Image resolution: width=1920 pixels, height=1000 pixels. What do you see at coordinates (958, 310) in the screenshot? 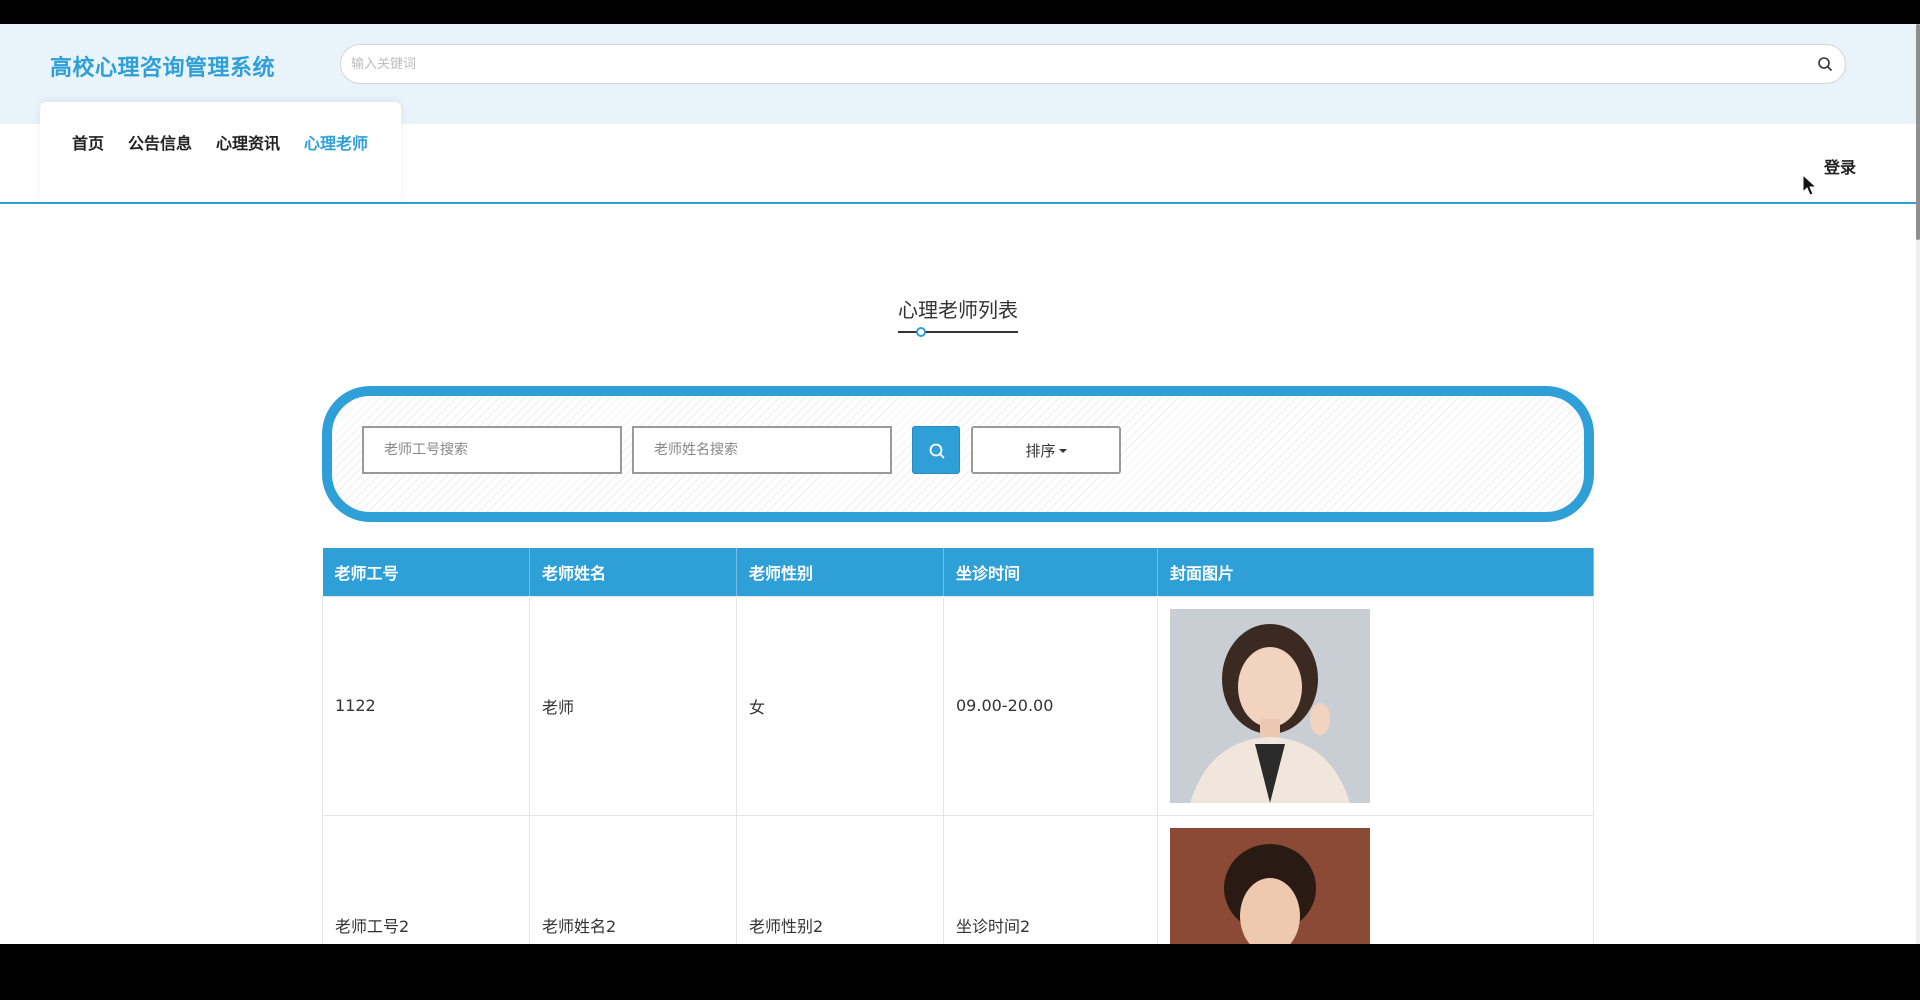
I see `page-title: 心理老师列表` at bounding box center [958, 310].